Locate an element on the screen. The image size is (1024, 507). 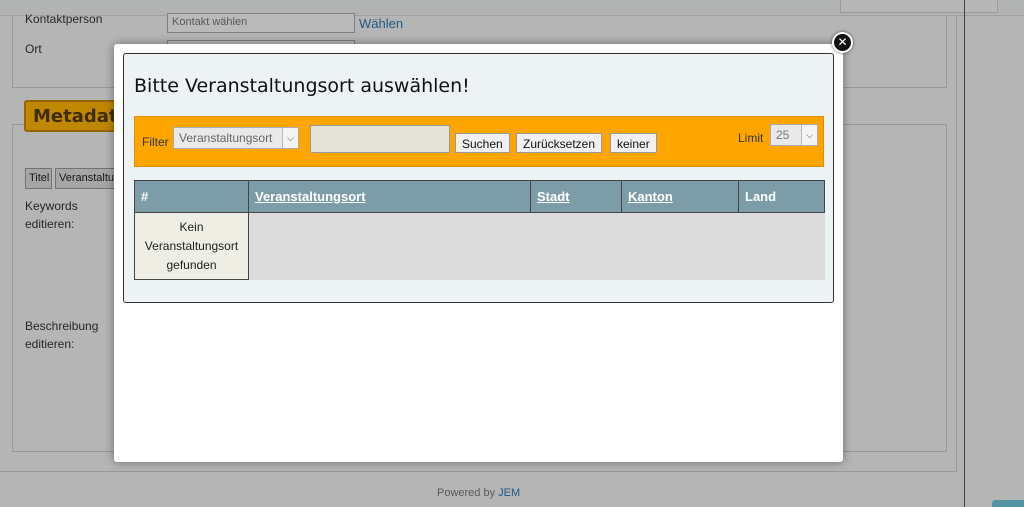
sort-venue-link: Veranstaltungsort is located at coordinates (310, 196).